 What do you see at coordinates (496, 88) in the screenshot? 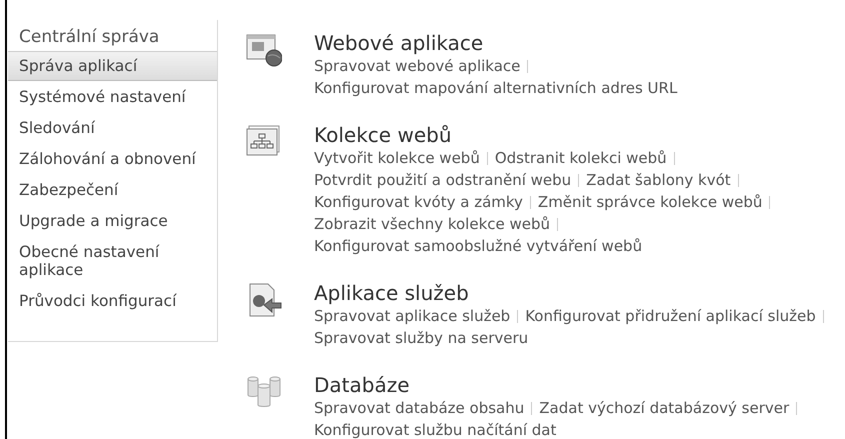
I see `link: Konfigurovat mapování alternativních adres URL` at bounding box center [496, 88].